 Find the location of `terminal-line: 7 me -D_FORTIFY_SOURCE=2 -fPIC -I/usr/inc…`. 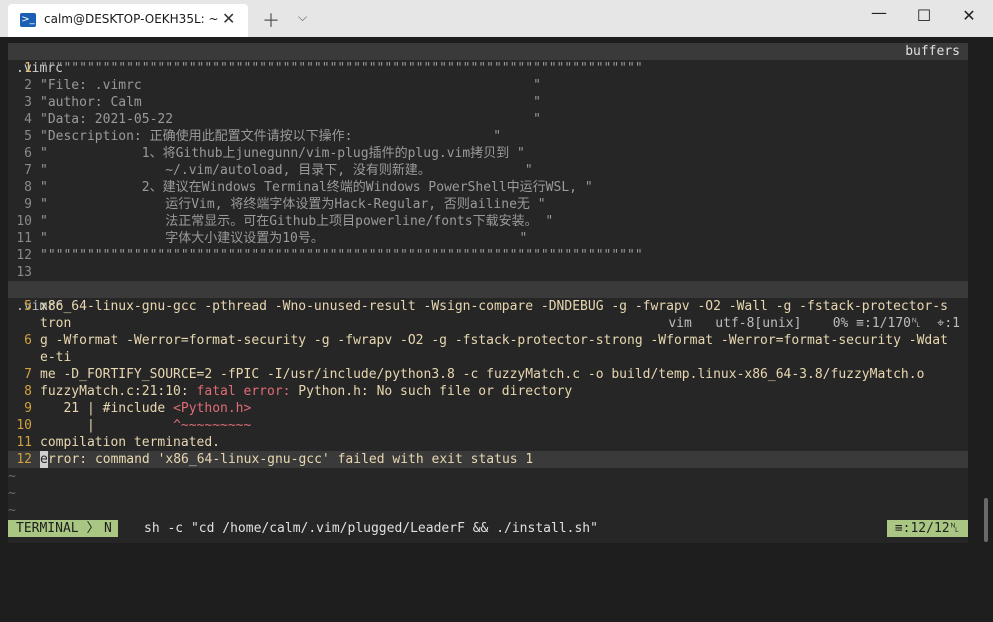

terminal-line: 7 me -D_FORTIFY_SOURCE=2 -fPIC -I/usr/inc… is located at coordinates (488, 374).